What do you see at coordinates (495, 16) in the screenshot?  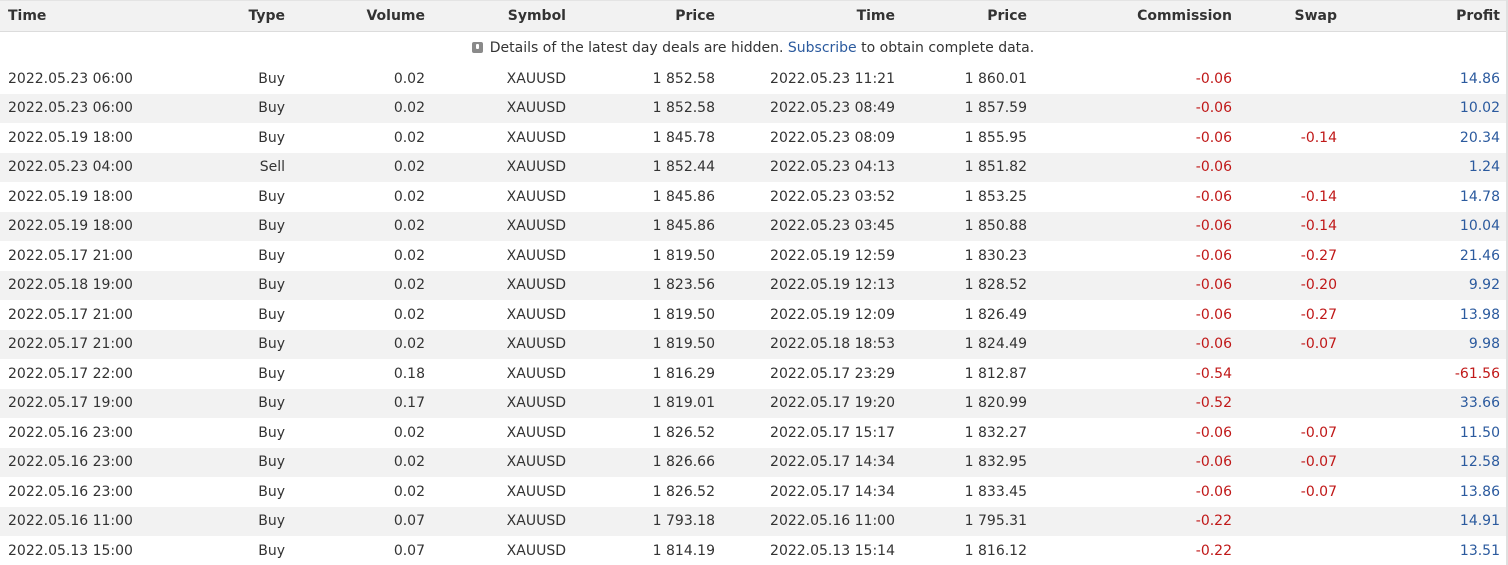 I see `header-symbol: Symbol` at bounding box center [495, 16].